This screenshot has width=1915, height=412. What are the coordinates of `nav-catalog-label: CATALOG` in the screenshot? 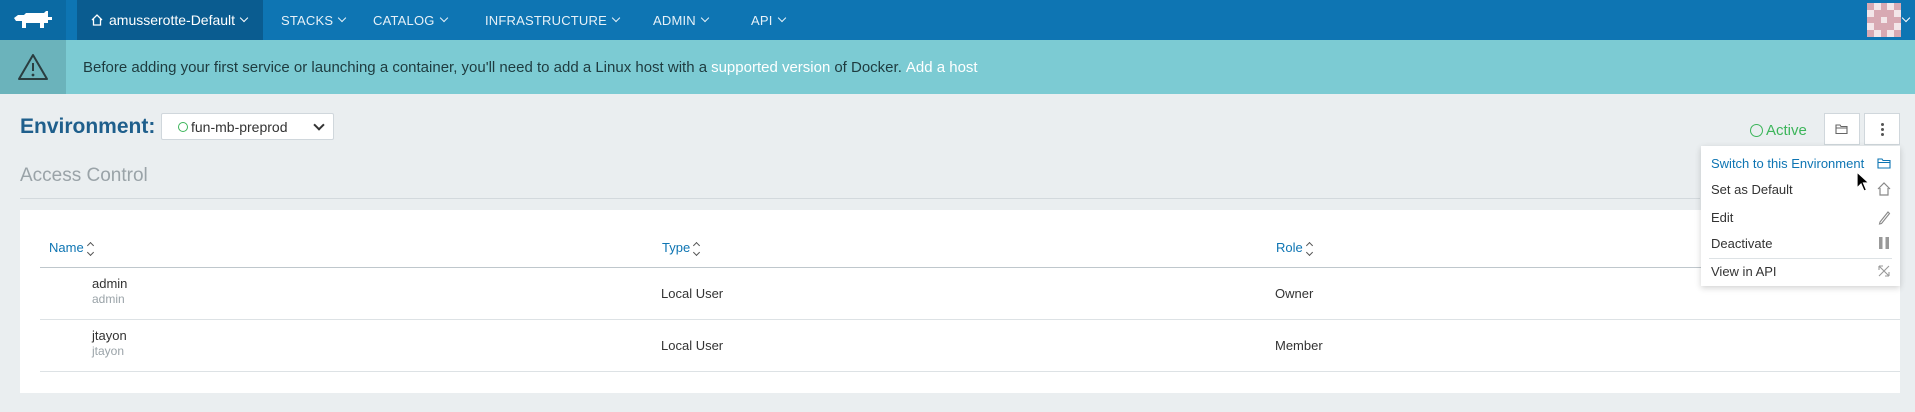 It's located at (404, 20).